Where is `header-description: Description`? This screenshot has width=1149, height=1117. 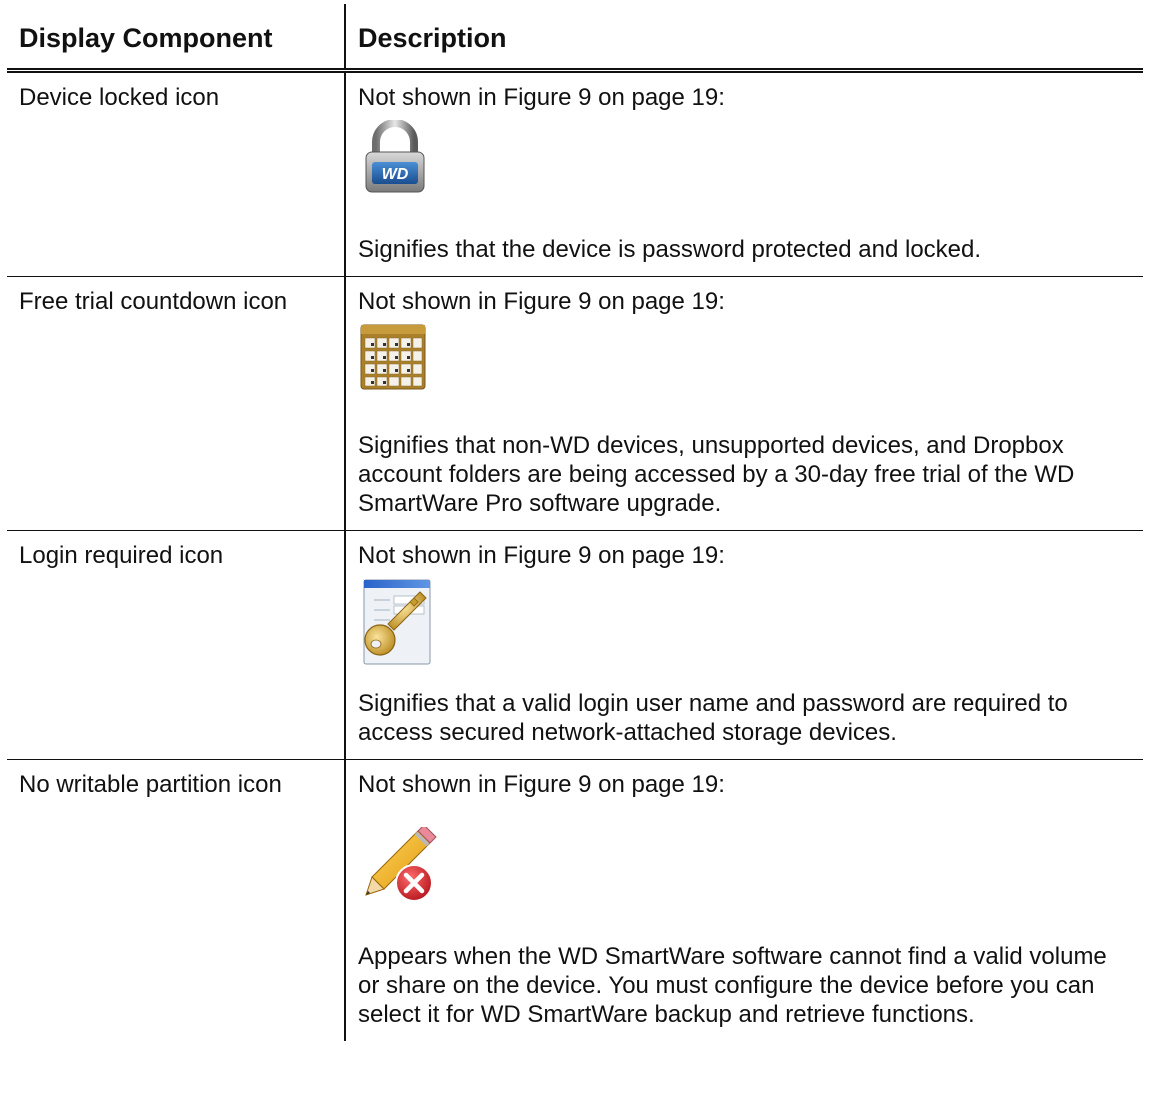 header-description: Description is located at coordinates (744, 38).